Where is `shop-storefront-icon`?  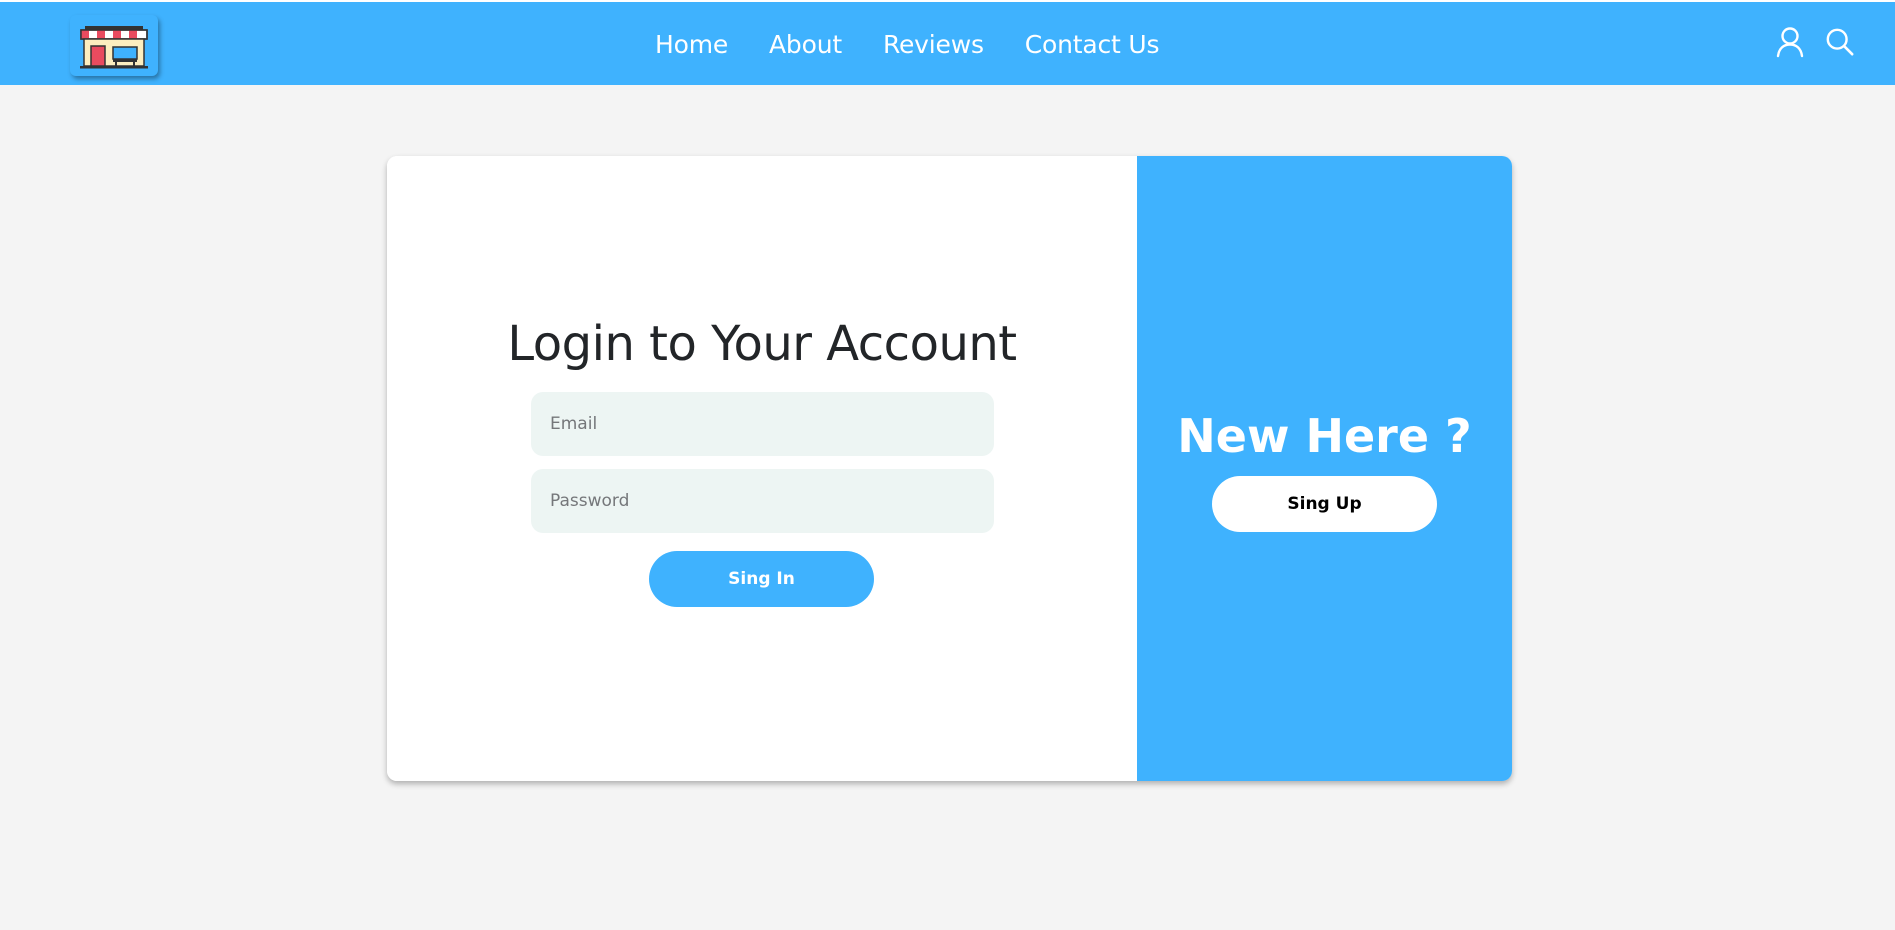
shop-storefront-icon is located at coordinates (114, 46).